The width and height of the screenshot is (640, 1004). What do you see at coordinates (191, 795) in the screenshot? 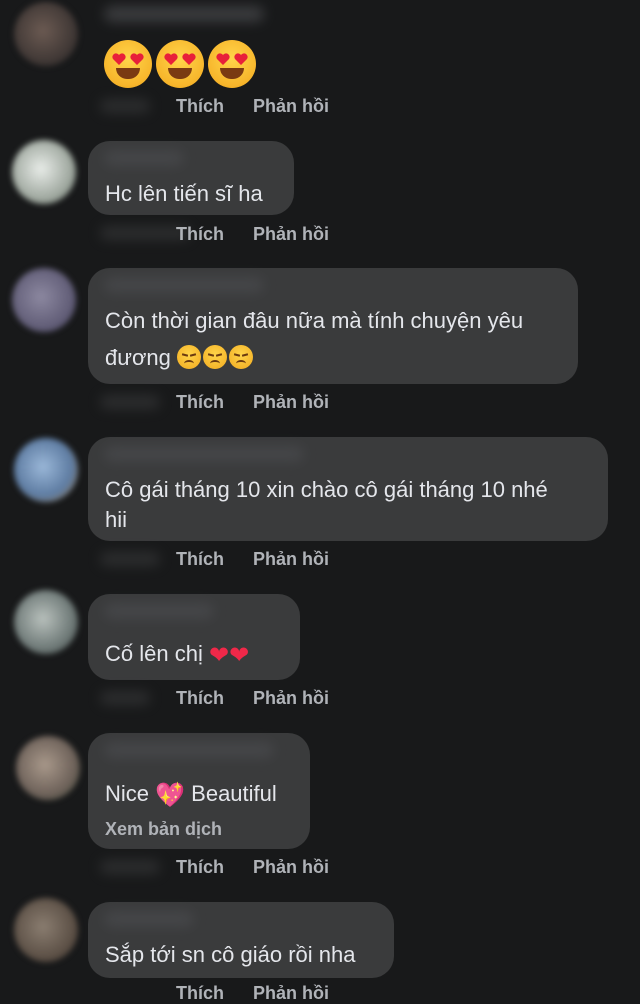
I see `comment-text: Nice 💖 Beautiful` at bounding box center [191, 795].